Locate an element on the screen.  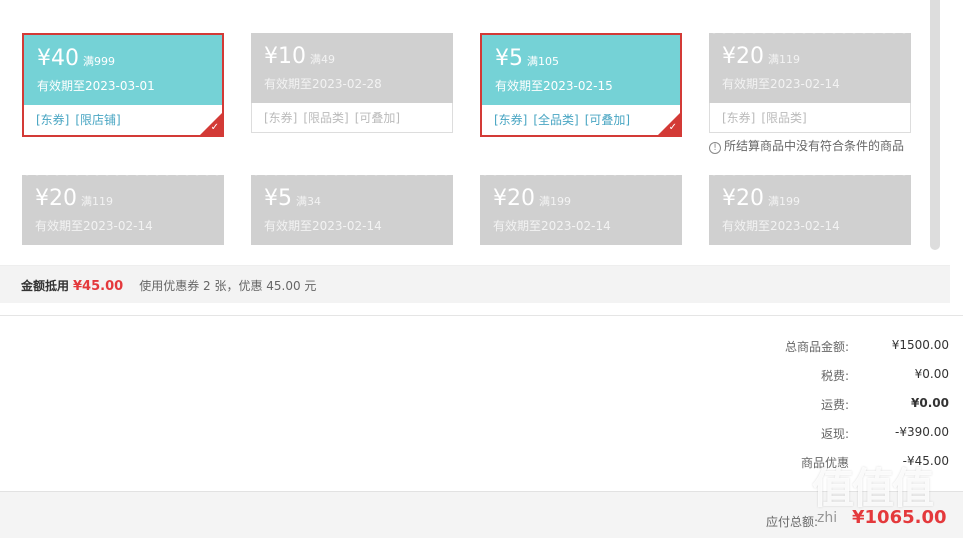
coupon-tags: [东券] [限品类] is located at coordinates (810, 118).